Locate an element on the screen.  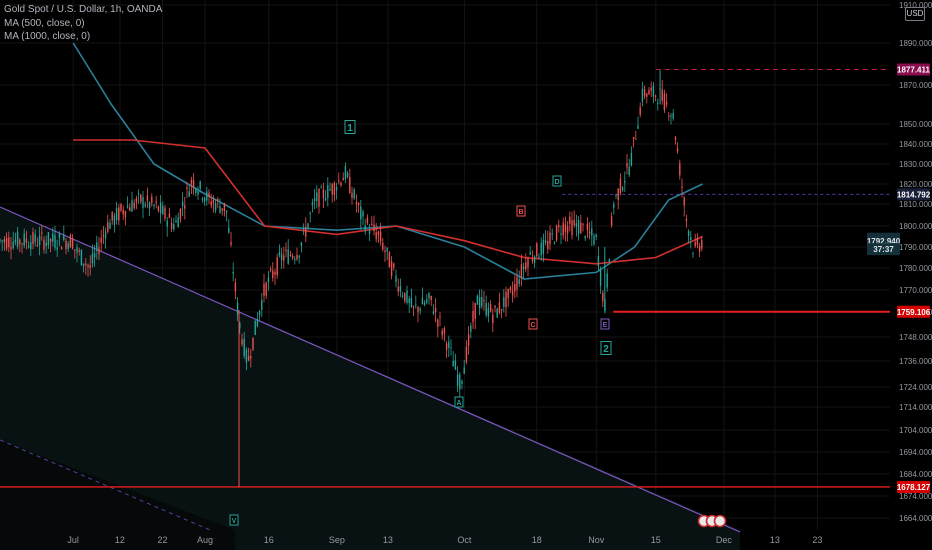
y-tick-label: 1840.000 is located at coordinates (915, 144).